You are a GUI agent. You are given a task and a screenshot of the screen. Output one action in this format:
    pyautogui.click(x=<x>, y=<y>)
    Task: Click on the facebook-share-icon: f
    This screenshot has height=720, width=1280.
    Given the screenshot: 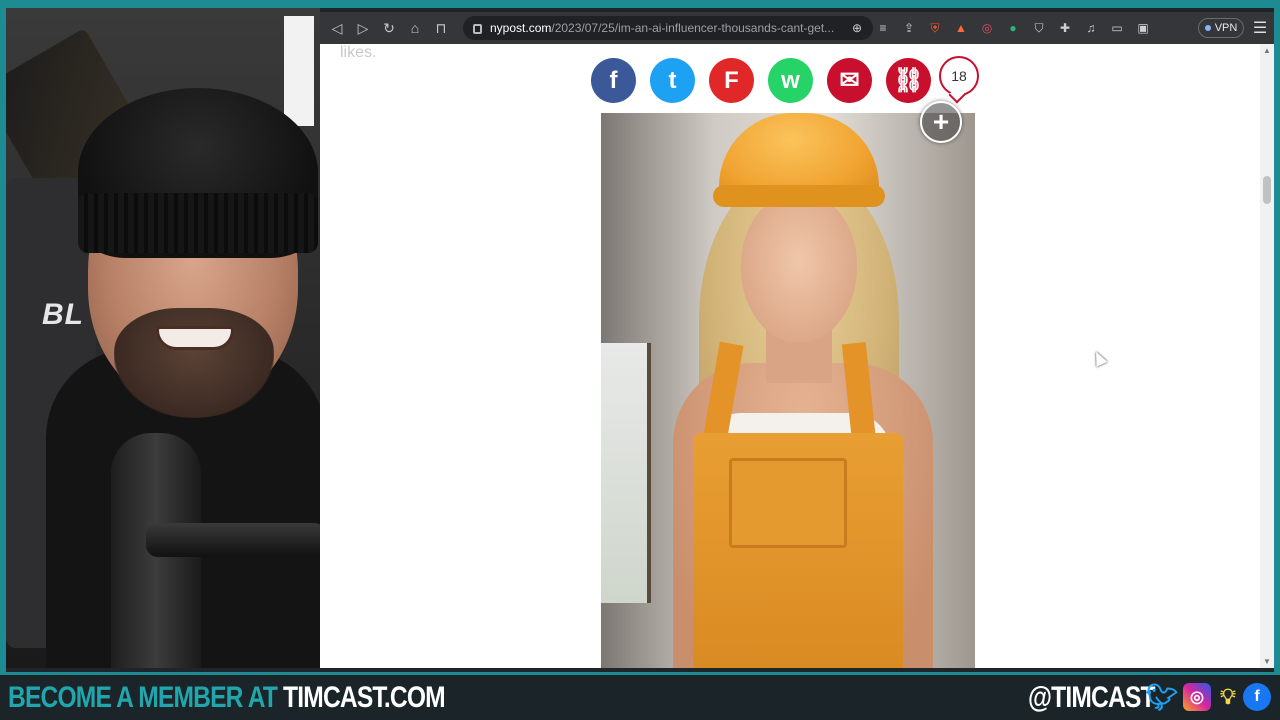 What is the action you would take?
    pyautogui.click(x=613, y=80)
    